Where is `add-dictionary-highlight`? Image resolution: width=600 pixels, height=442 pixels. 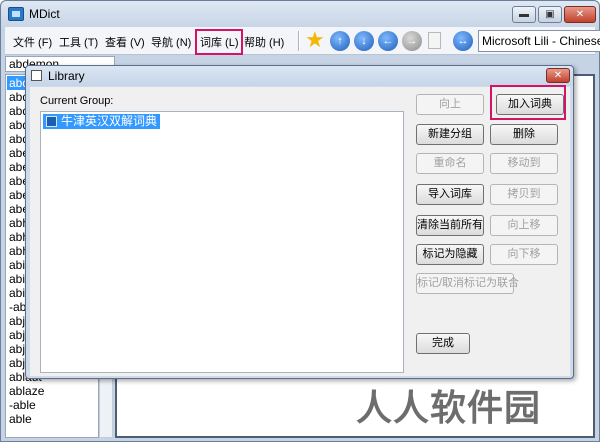 add-dictionary-highlight is located at coordinates (528, 102).